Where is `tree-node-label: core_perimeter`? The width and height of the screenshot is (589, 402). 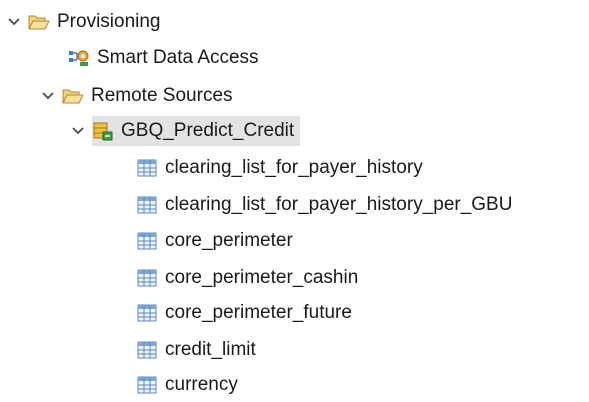 tree-node-label: core_perimeter is located at coordinates (229, 240).